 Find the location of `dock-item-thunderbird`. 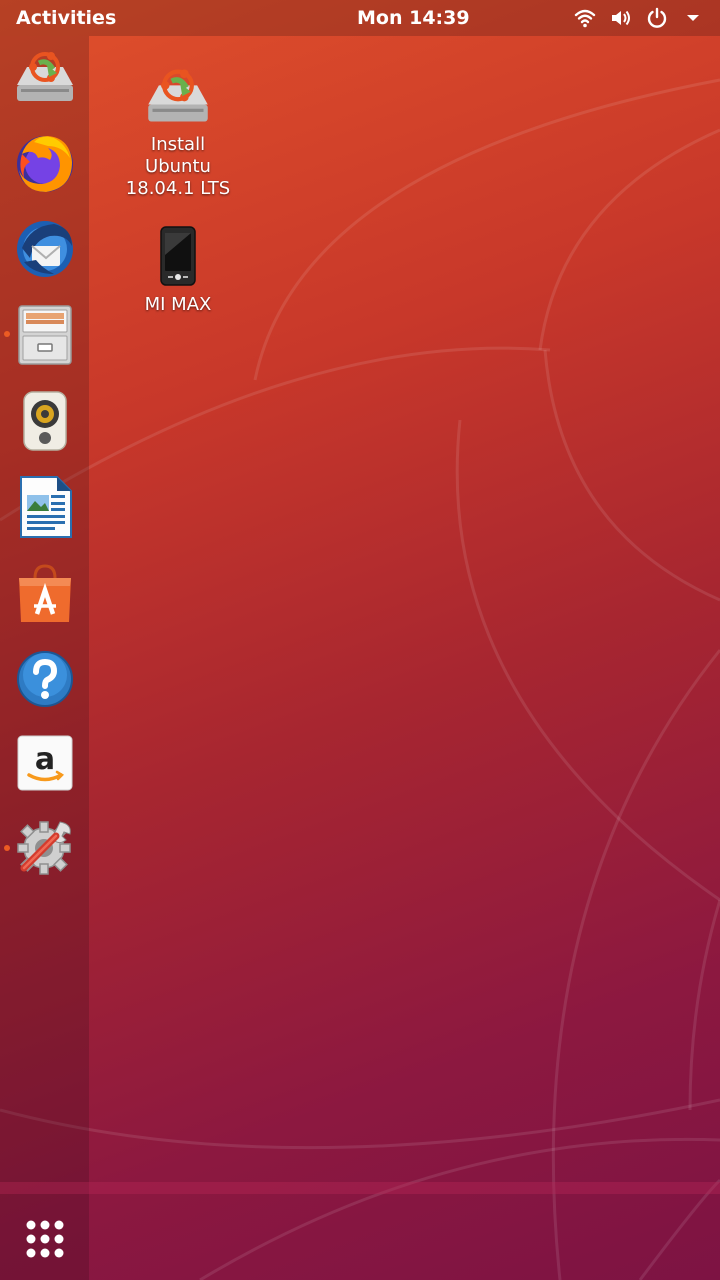

dock-item-thunderbird is located at coordinates (45, 249).